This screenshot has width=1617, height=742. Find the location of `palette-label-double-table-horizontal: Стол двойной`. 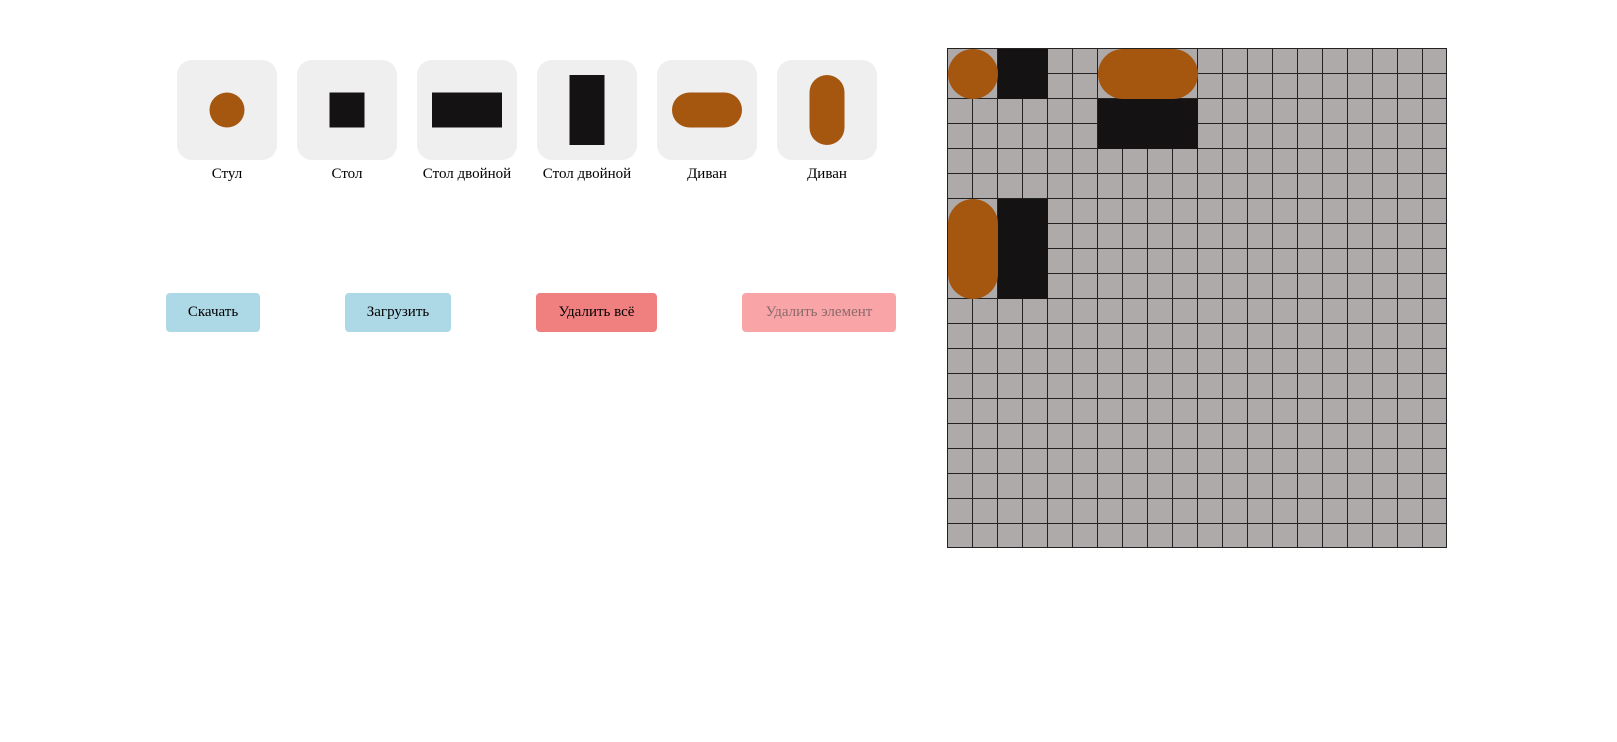

palette-label-double-table-horizontal: Стол двойной is located at coordinates (467, 174).